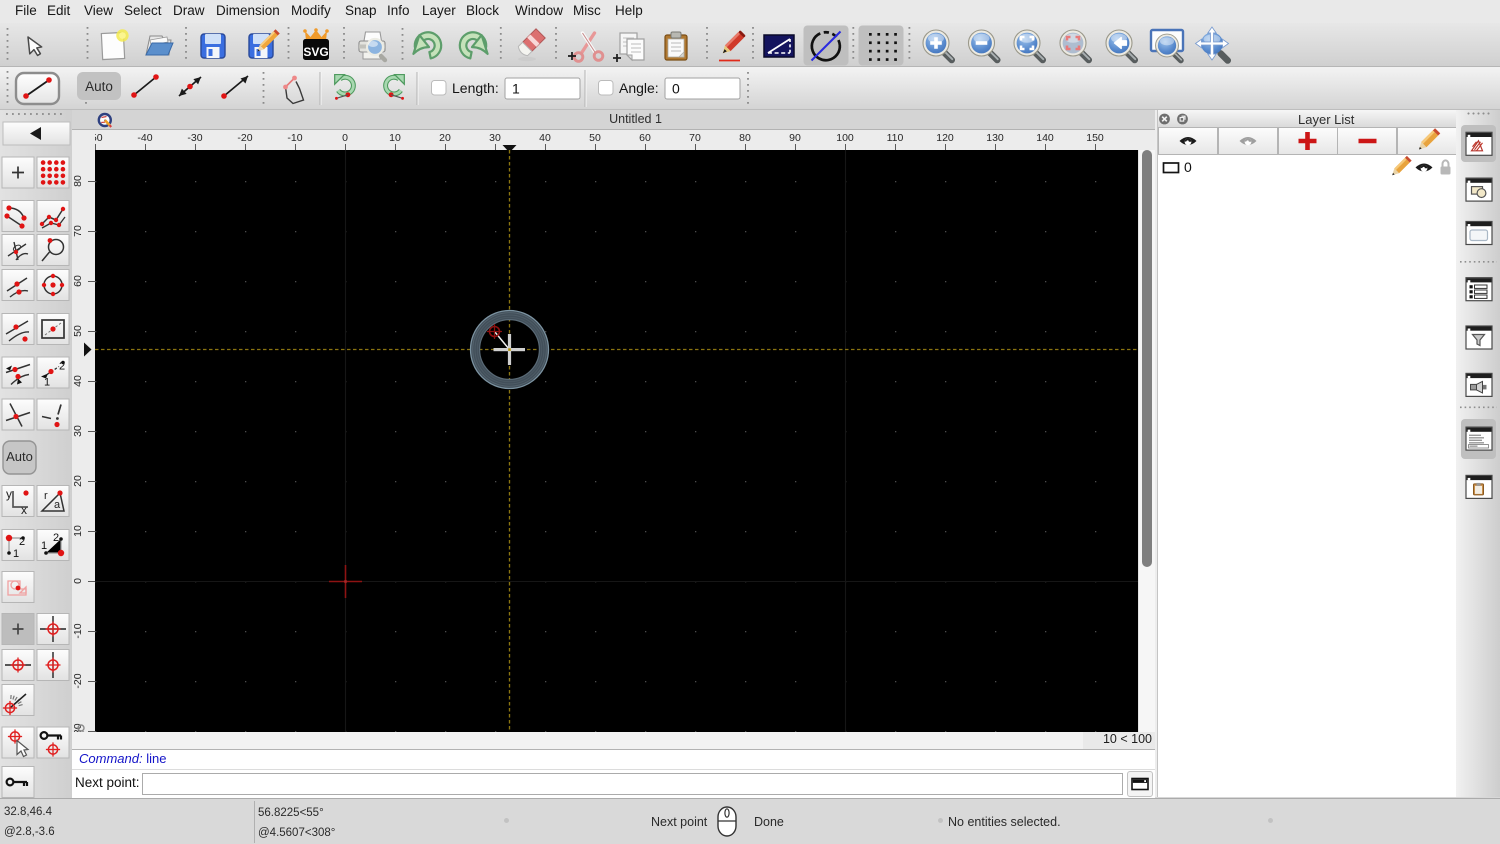 The width and height of the screenshot is (1500, 844). Describe the element at coordinates (1045, 138) in the screenshot. I see `svg-text: 140` at that location.